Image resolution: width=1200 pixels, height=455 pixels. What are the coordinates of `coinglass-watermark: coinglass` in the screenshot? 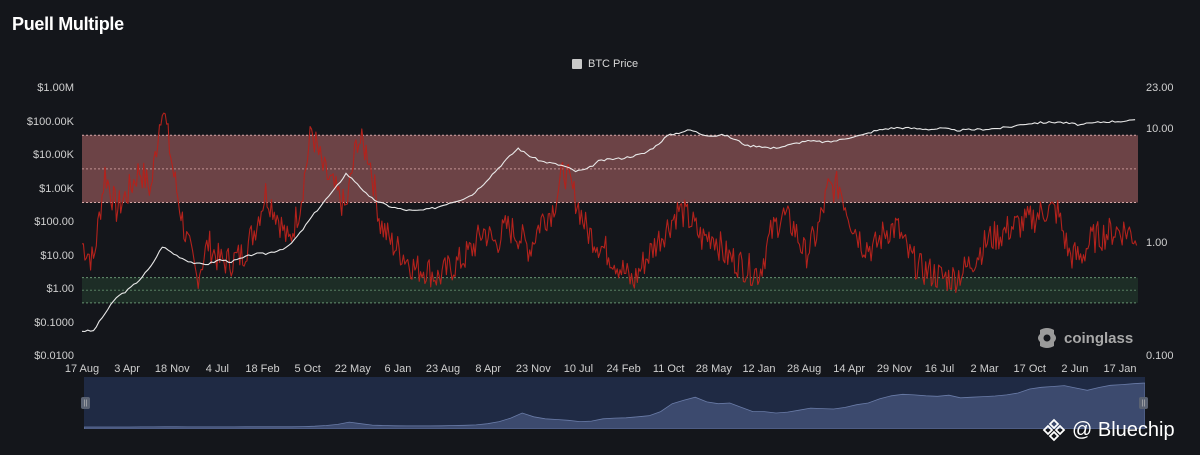 It's located at (1084, 338).